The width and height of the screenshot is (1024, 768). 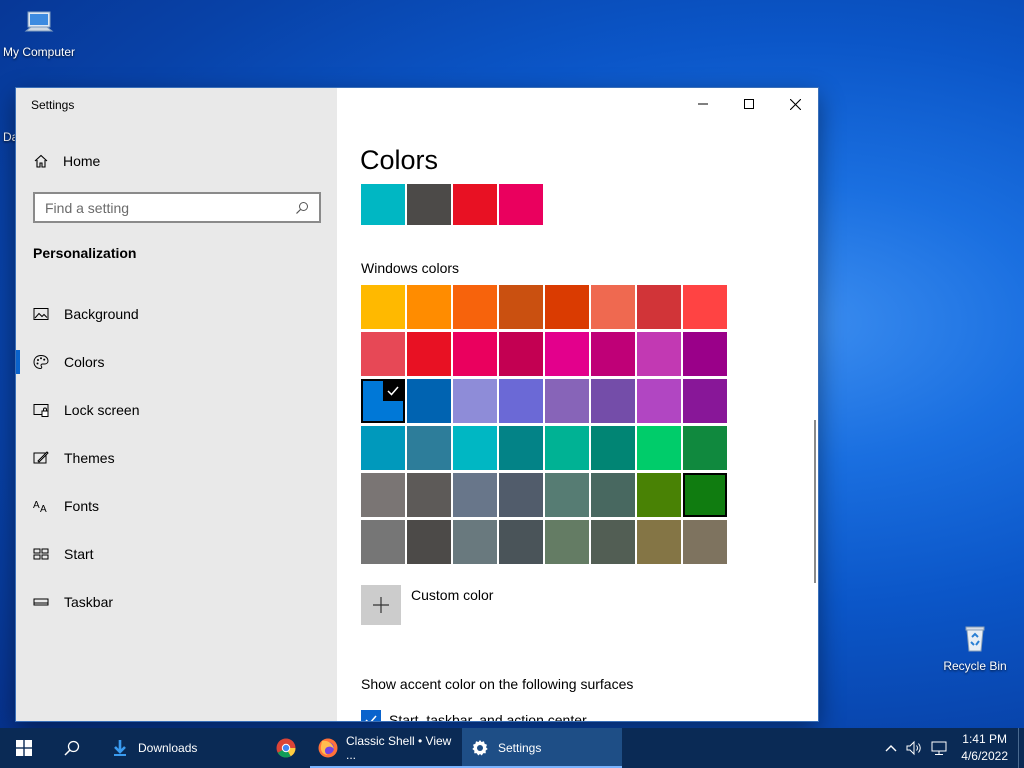 I want to click on start-taskbar-checkbox-row: Start, taskbar, and action center, so click(x=474, y=715).